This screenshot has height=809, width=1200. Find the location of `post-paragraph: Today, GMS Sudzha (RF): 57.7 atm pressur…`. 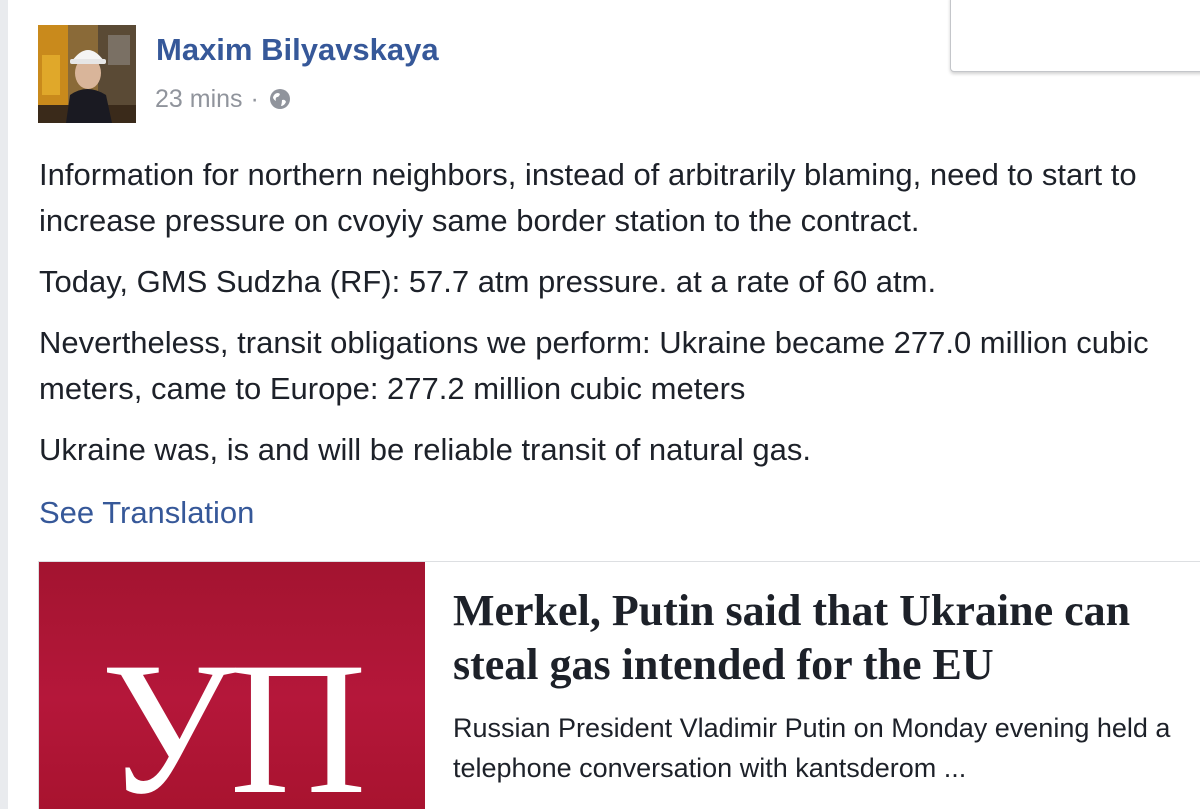

post-paragraph: Today, GMS Sudzha (RF): 57.7 atm pressur… is located at coordinates (488, 281).